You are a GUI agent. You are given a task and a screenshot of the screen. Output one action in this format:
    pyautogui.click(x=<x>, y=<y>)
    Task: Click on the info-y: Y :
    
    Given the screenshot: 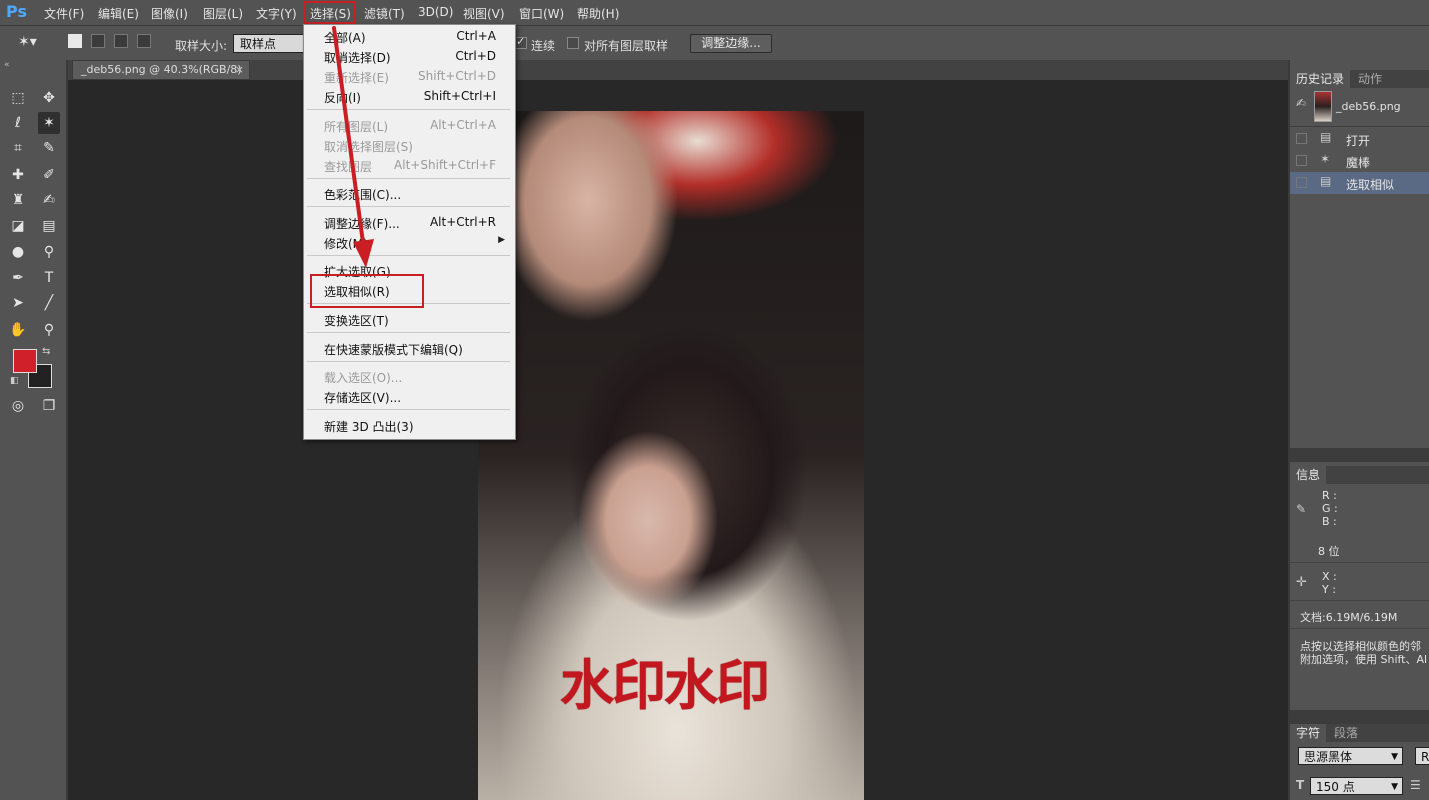 What is the action you would take?
    pyautogui.click(x=1329, y=589)
    